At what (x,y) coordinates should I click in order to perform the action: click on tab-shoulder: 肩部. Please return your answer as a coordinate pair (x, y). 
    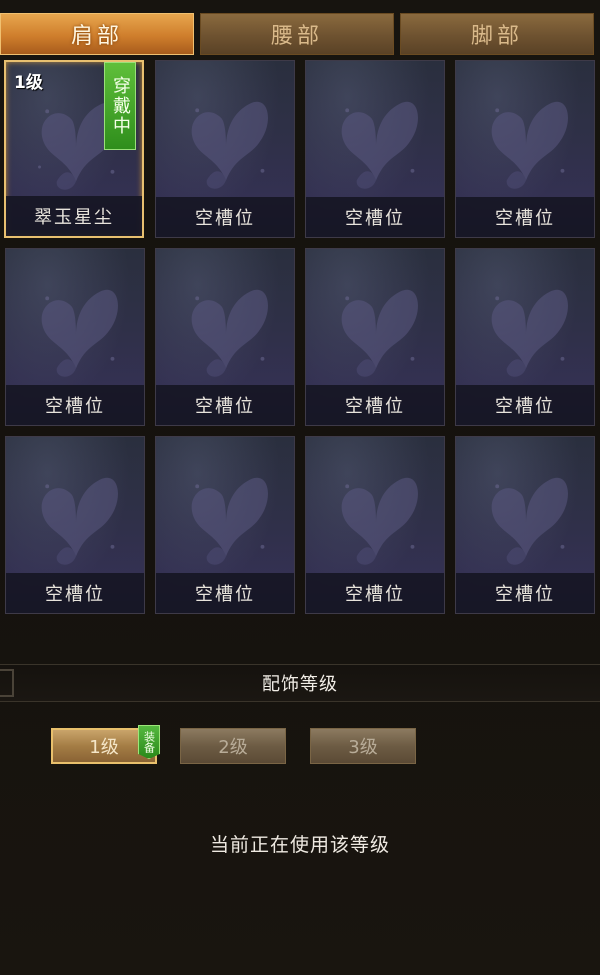
    Looking at the image, I should click on (97, 34).